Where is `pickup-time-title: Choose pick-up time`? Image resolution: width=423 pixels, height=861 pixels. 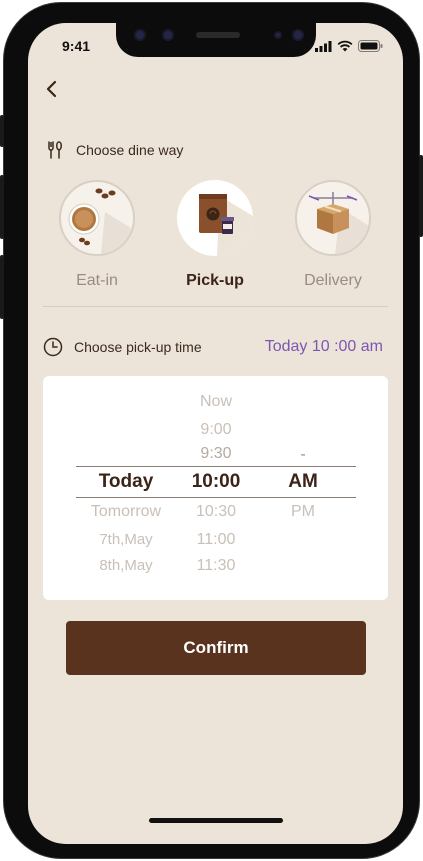 pickup-time-title: Choose pick-up time is located at coordinates (138, 347).